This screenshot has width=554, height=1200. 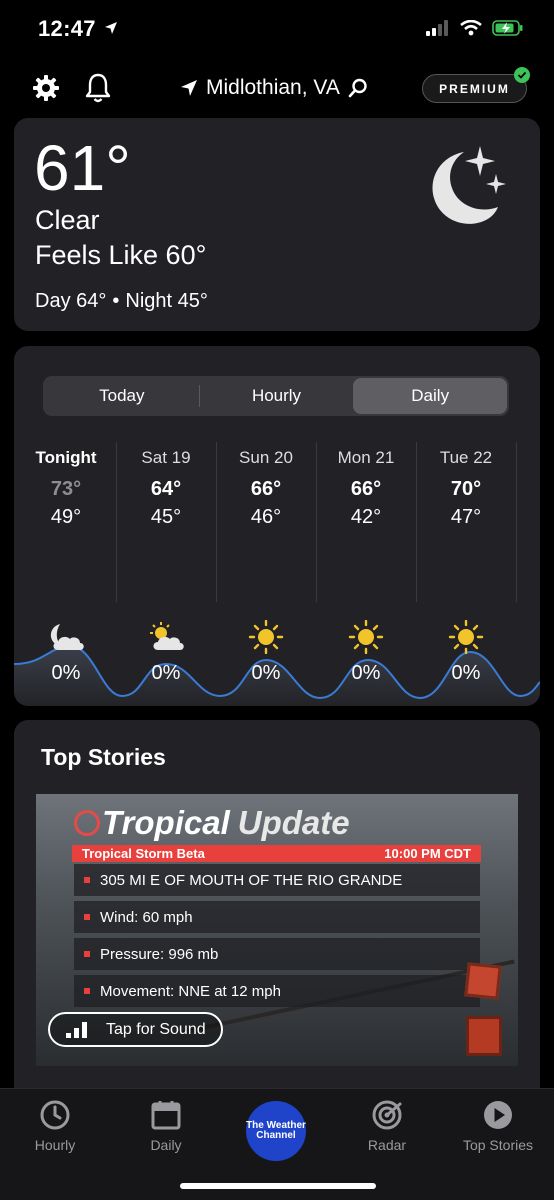 I want to click on info-text: 305 MI E OF MOUTH OF THE RIO GRANDE, so click(x=251, y=880).